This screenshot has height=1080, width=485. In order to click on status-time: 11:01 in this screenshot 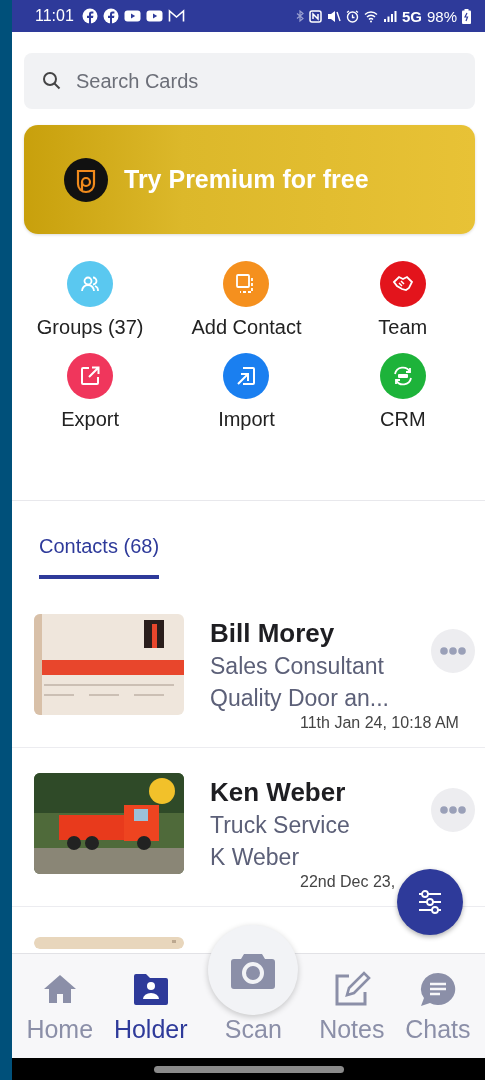, I will do `click(54, 16)`.